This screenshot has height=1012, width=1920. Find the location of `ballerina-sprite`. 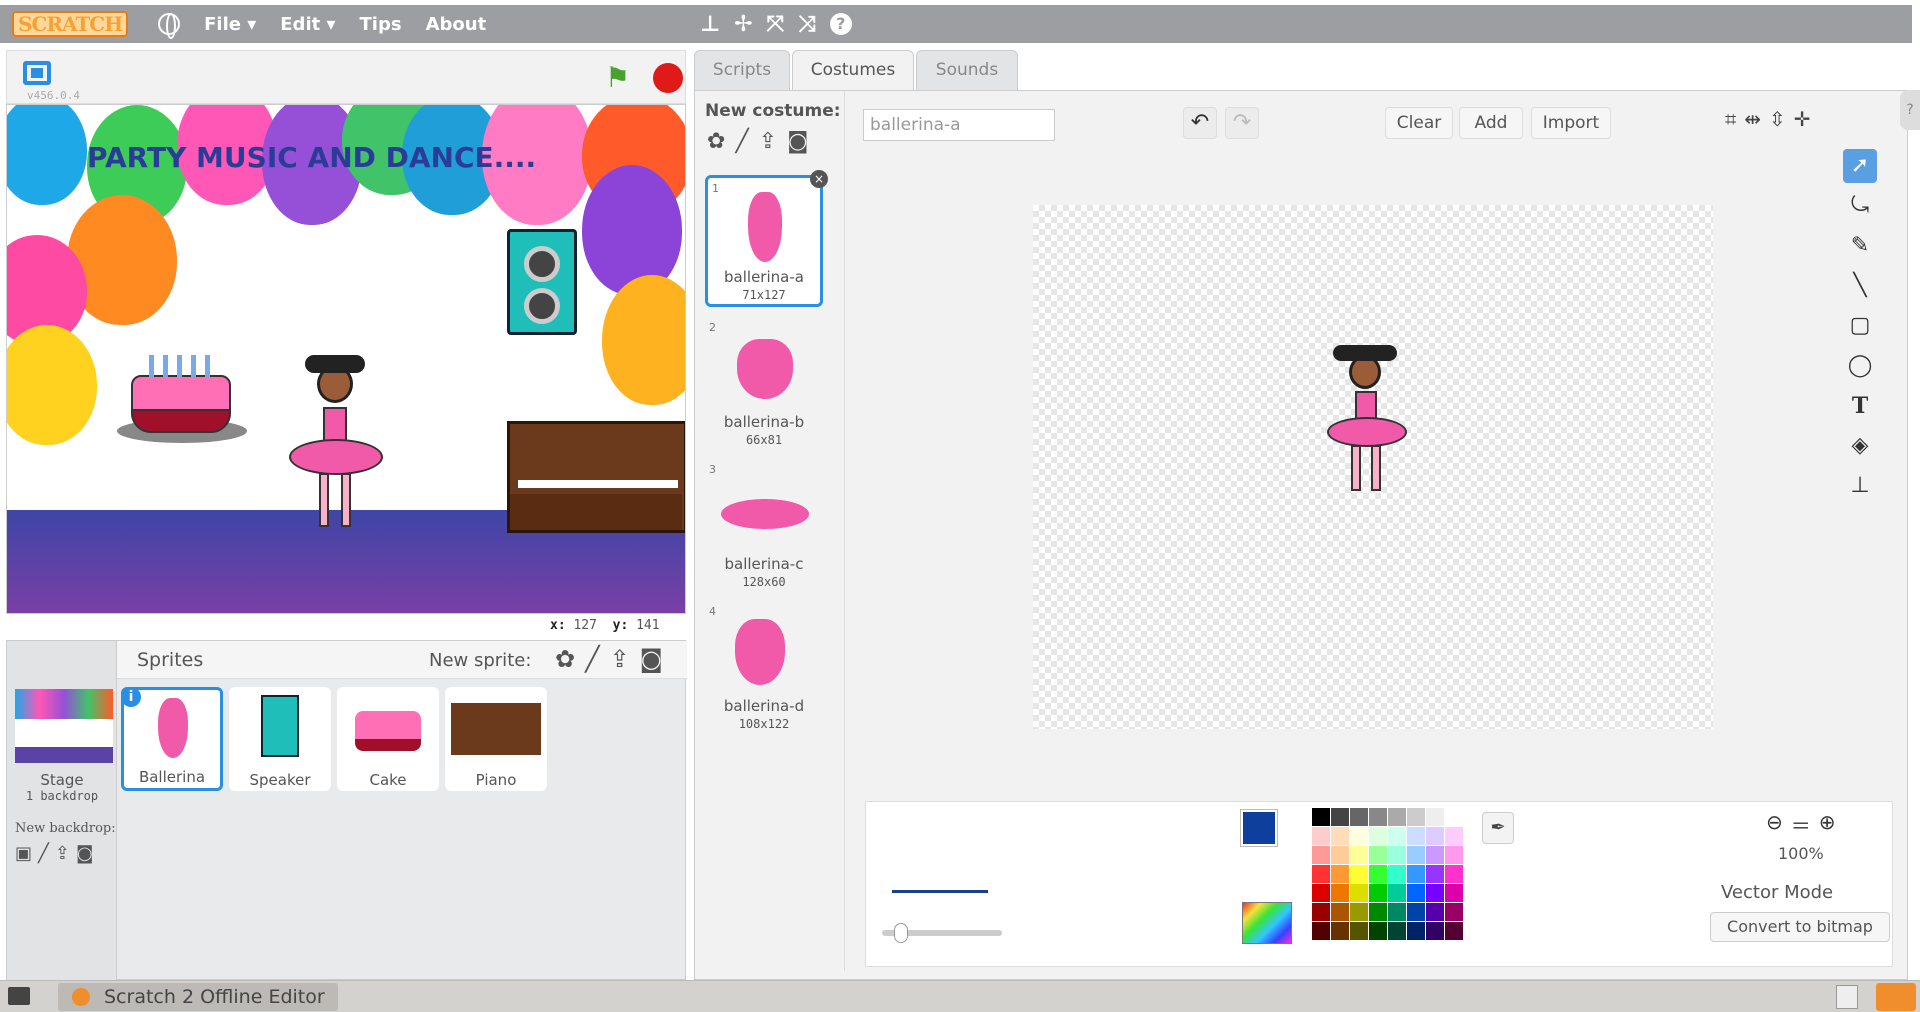

ballerina-sprite is located at coordinates (337, 450).